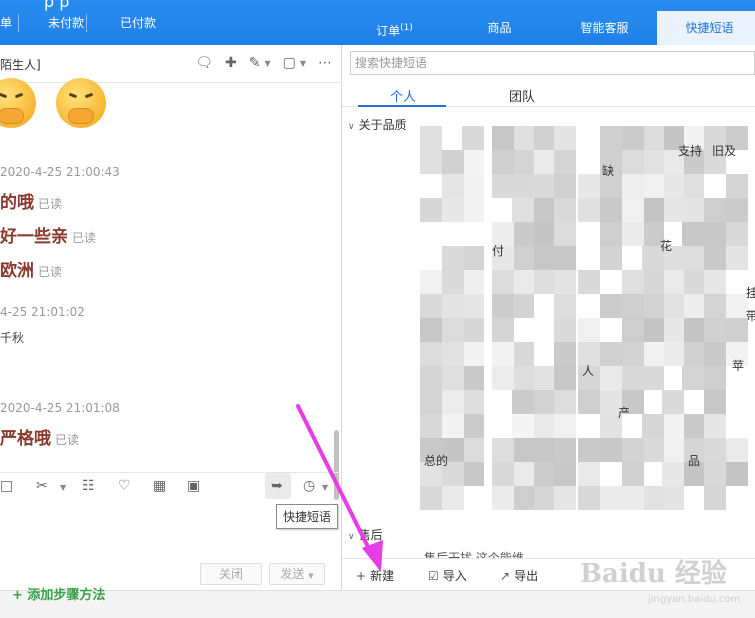 Image resolution: width=755 pixels, height=618 pixels. What do you see at coordinates (375, 575) in the screenshot?
I see `new-phrase-button: + 新建` at bounding box center [375, 575].